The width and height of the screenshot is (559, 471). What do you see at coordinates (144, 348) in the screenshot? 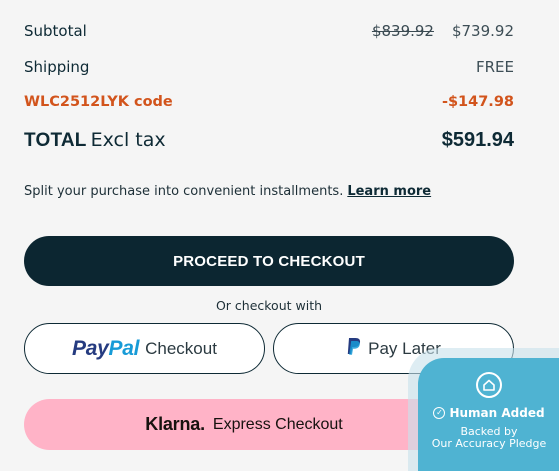
I see `paypal-checkout-button: PayPal Checkout` at bounding box center [144, 348].